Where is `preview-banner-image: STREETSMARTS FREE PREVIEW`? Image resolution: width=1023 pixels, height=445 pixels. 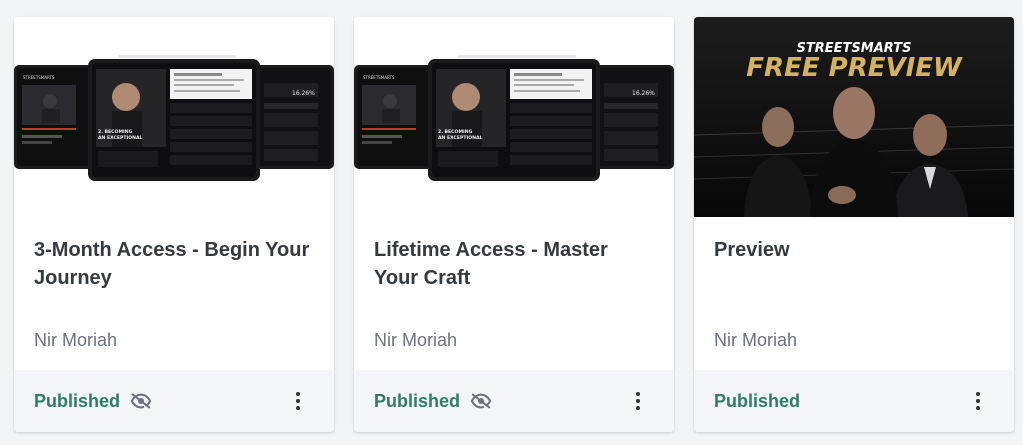 preview-banner-image: STREETSMARTS FREE PREVIEW is located at coordinates (854, 117).